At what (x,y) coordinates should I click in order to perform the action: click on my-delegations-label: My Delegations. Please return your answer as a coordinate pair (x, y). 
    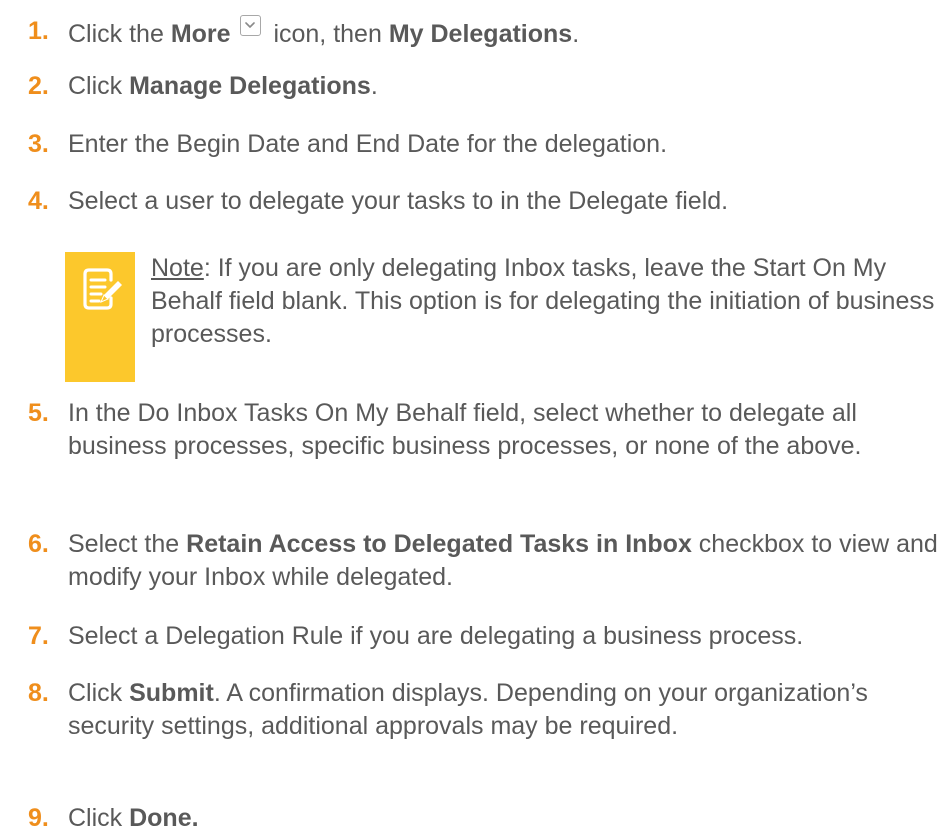
    Looking at the image, I should click on (480, 34).